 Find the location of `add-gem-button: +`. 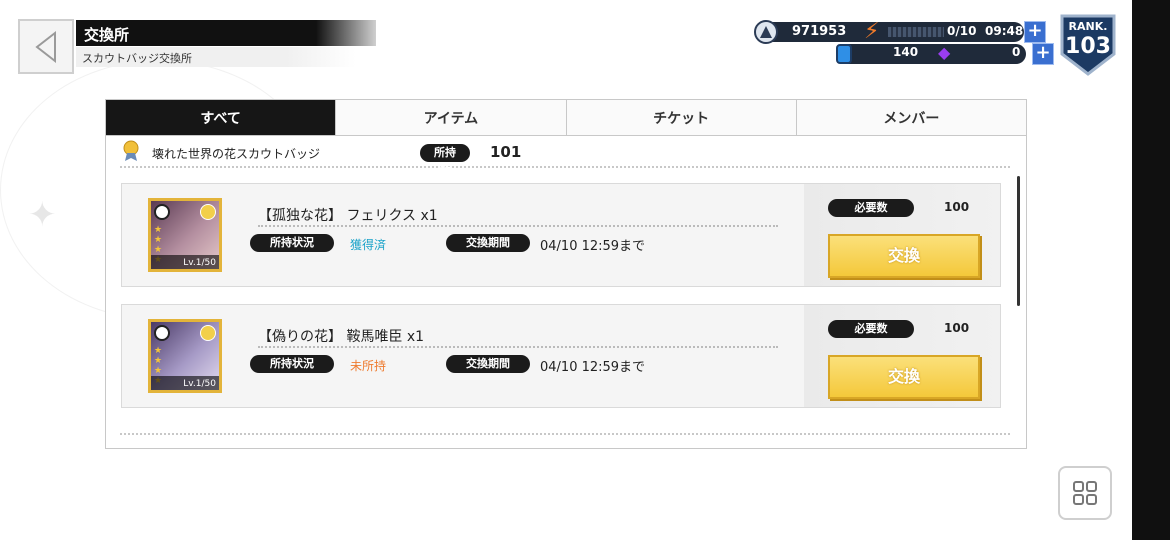

add-gem-button: + is located at coordinates (1043, 54).